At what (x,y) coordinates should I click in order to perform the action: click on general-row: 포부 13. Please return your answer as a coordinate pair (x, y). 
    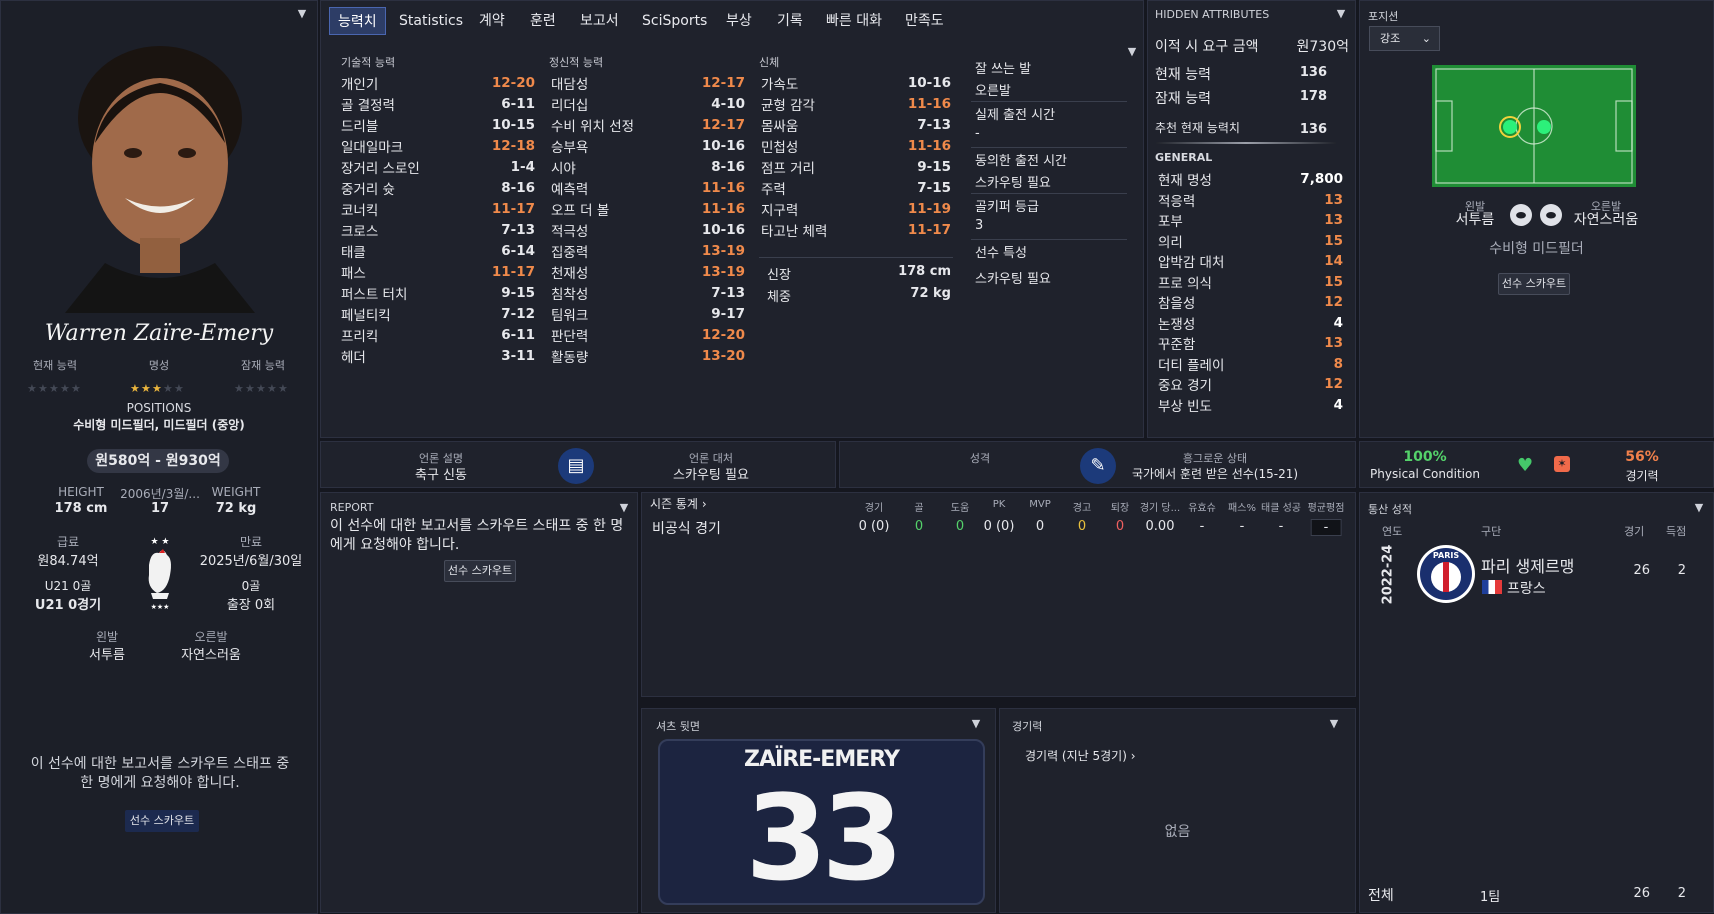
    Looking at the image, I should click on (1250, 220).